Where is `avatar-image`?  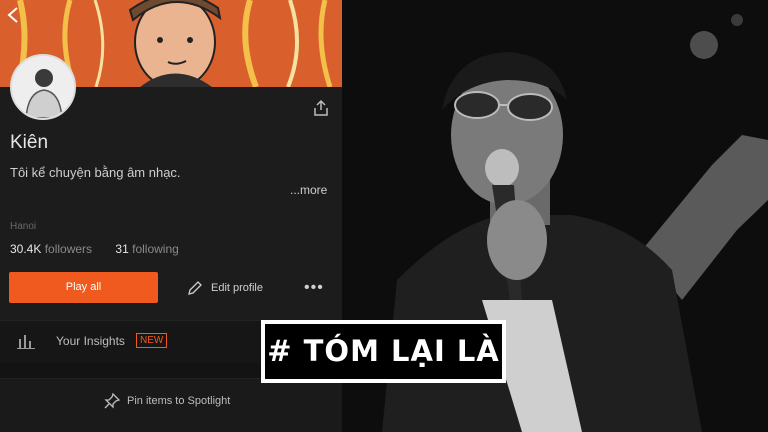 avatar-image is located at coordinates (43, 87).